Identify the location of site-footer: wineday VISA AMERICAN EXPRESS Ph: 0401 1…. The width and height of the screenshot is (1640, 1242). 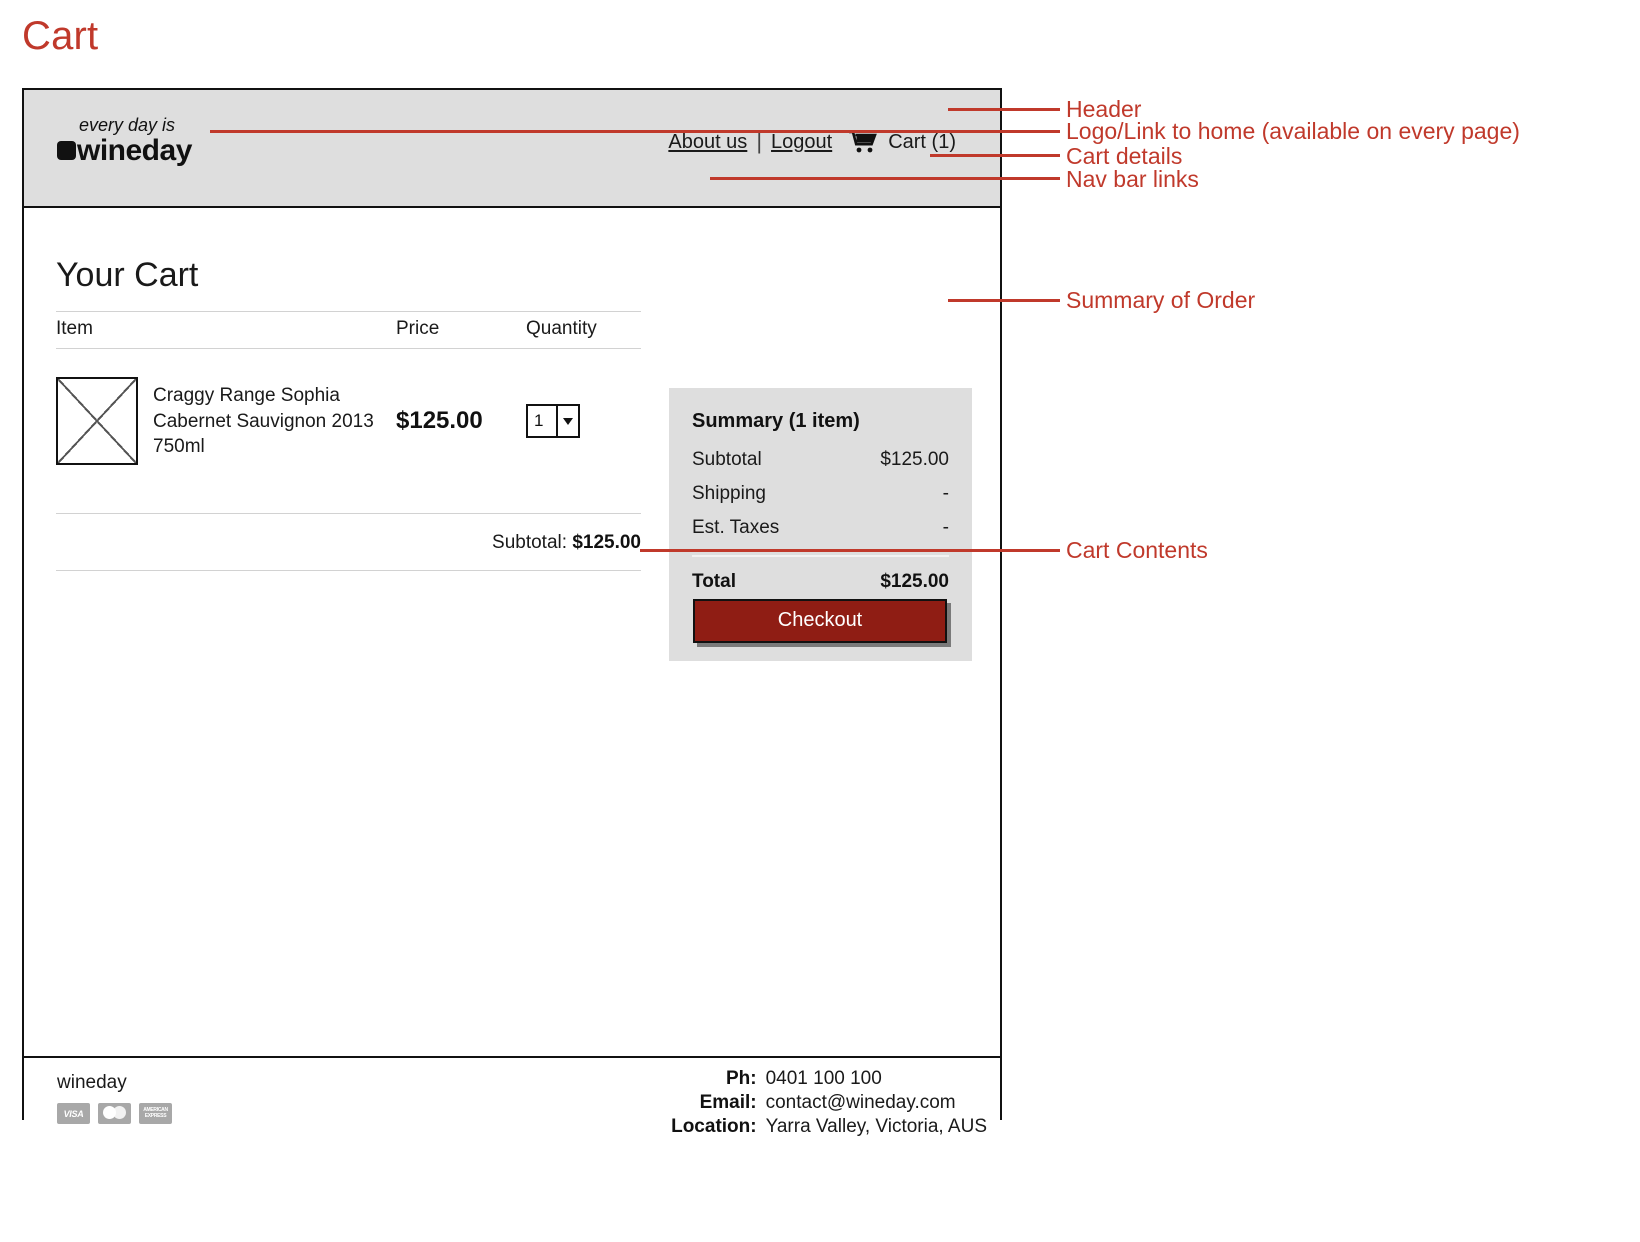
(512, 1097).